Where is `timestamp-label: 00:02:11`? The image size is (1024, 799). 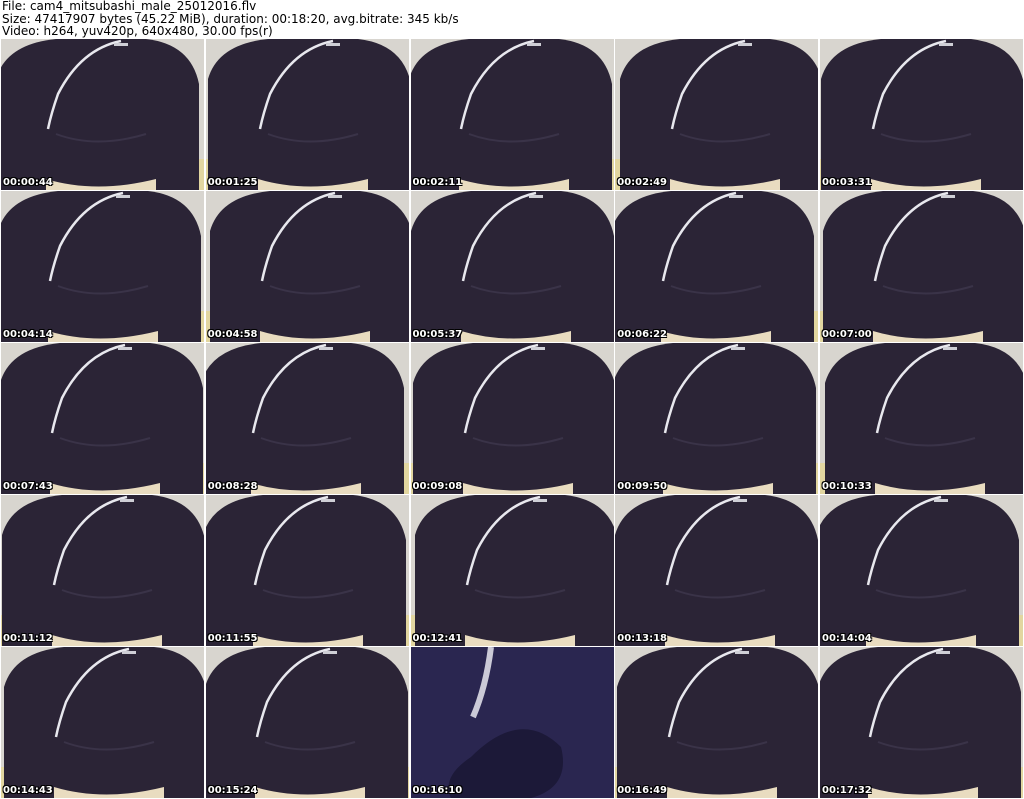 timestamp-label: 00:02:11 is located at coordinates (437, 182).